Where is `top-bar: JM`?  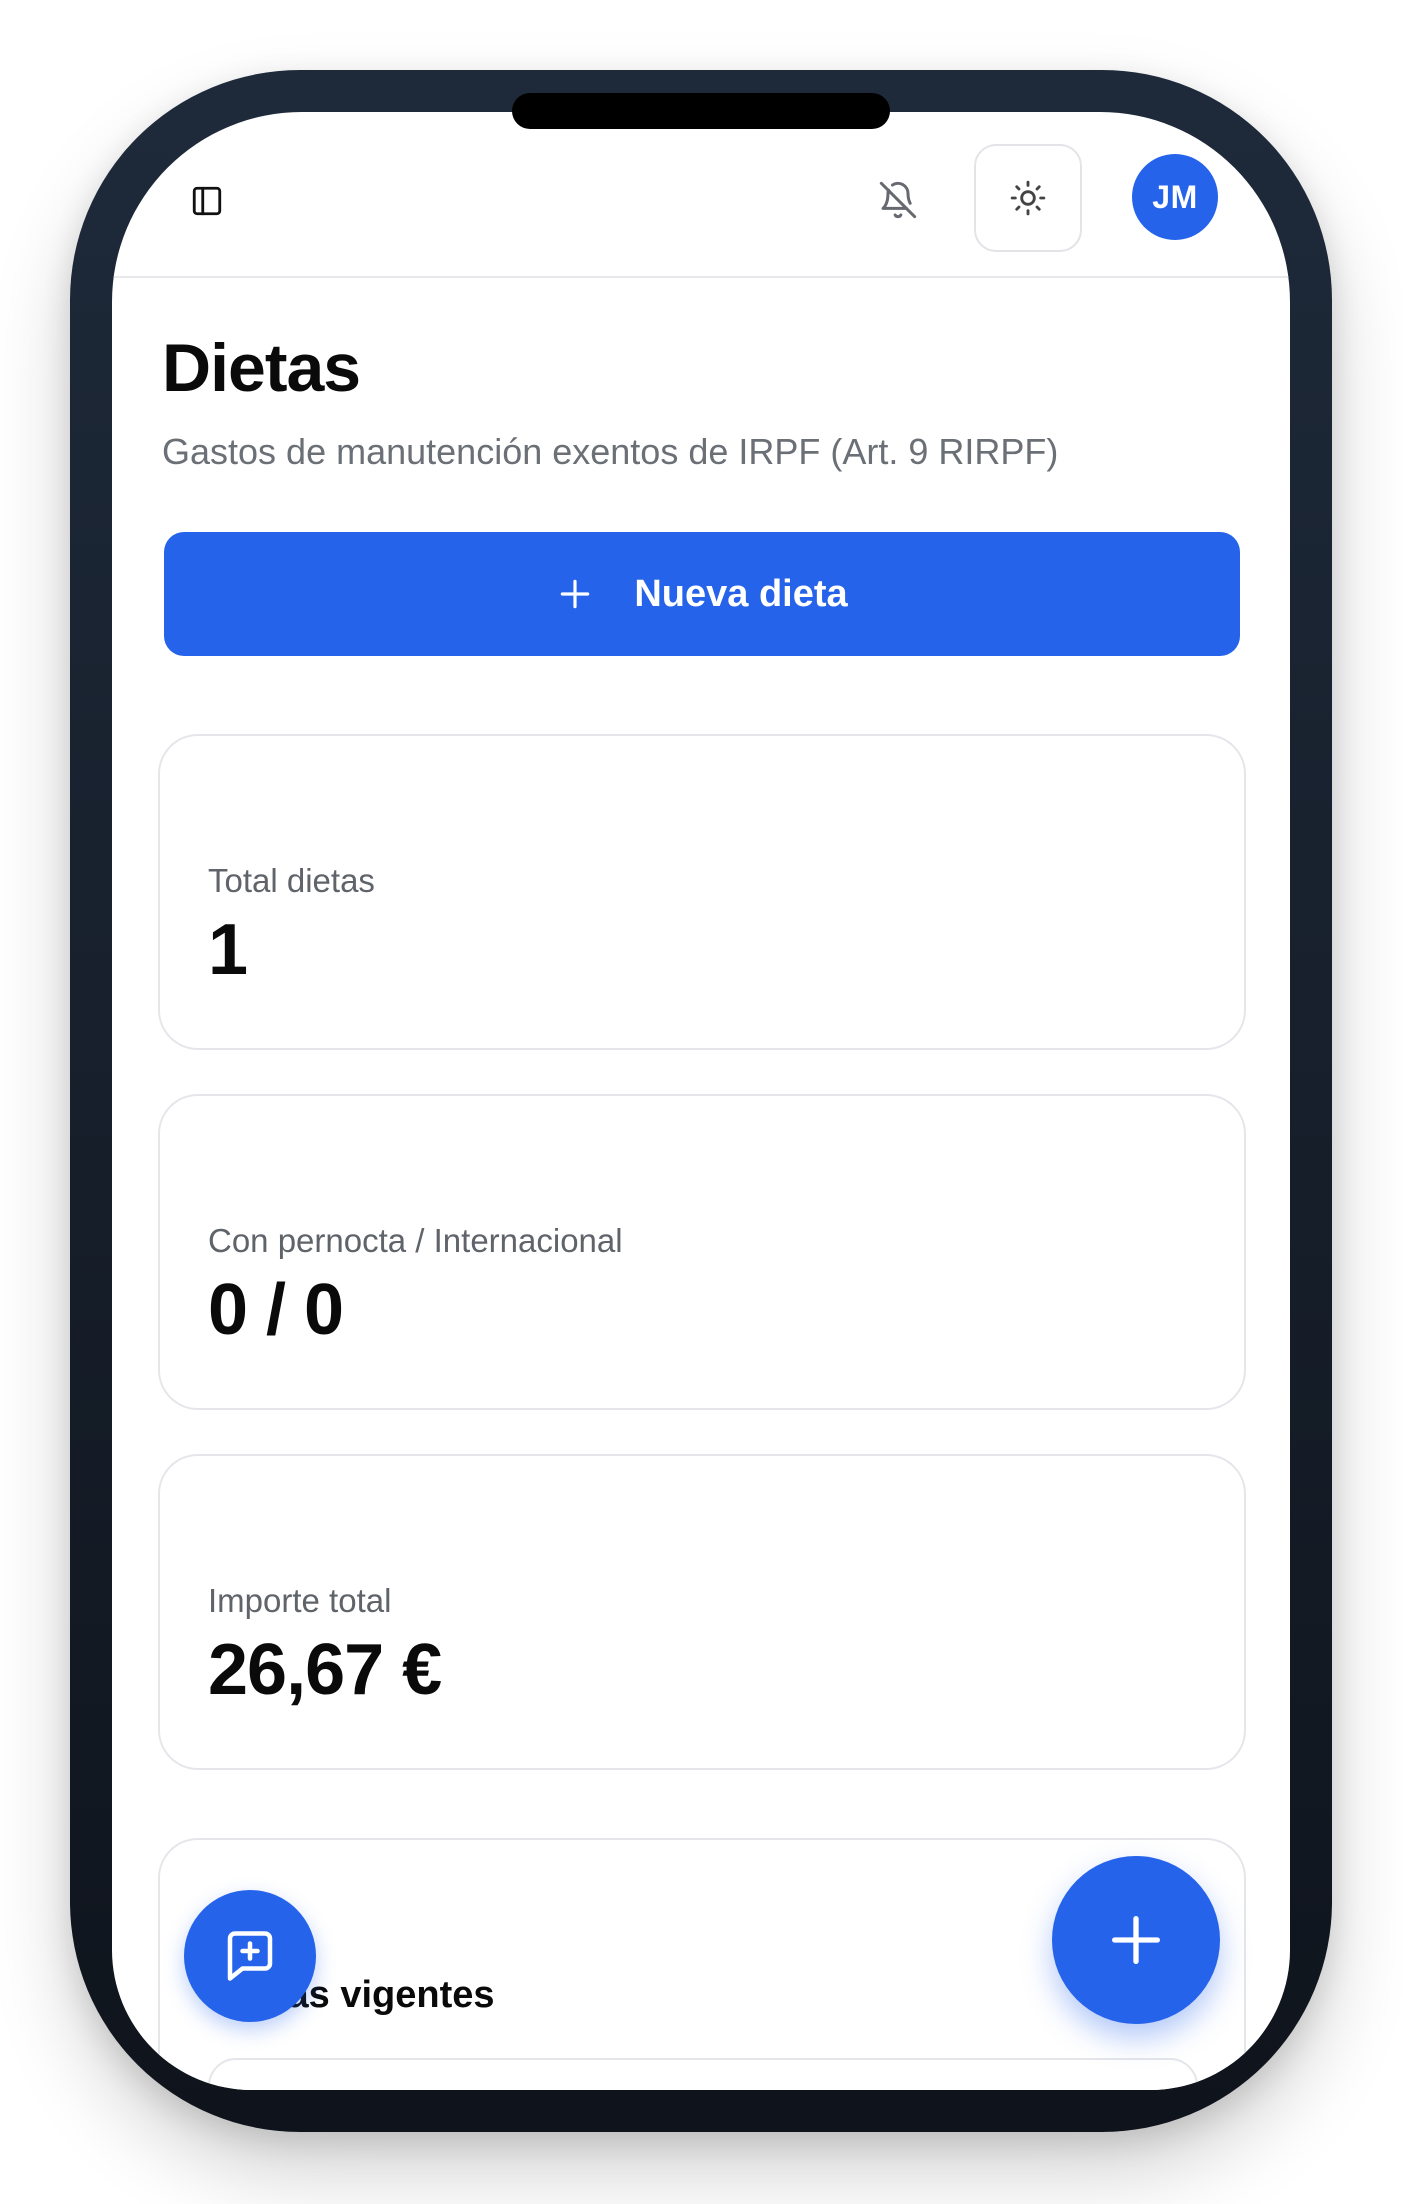
top-bar: JM is located at coordinates (701, 195).